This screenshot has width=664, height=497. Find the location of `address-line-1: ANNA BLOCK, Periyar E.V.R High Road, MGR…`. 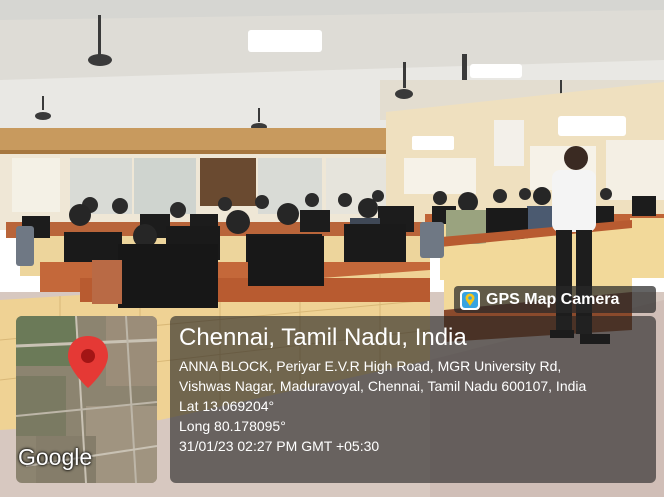

address-line-1: ANNA BLOCK, Periyar E.V.R High Road, MGR… is located at coordinates (370, 366).